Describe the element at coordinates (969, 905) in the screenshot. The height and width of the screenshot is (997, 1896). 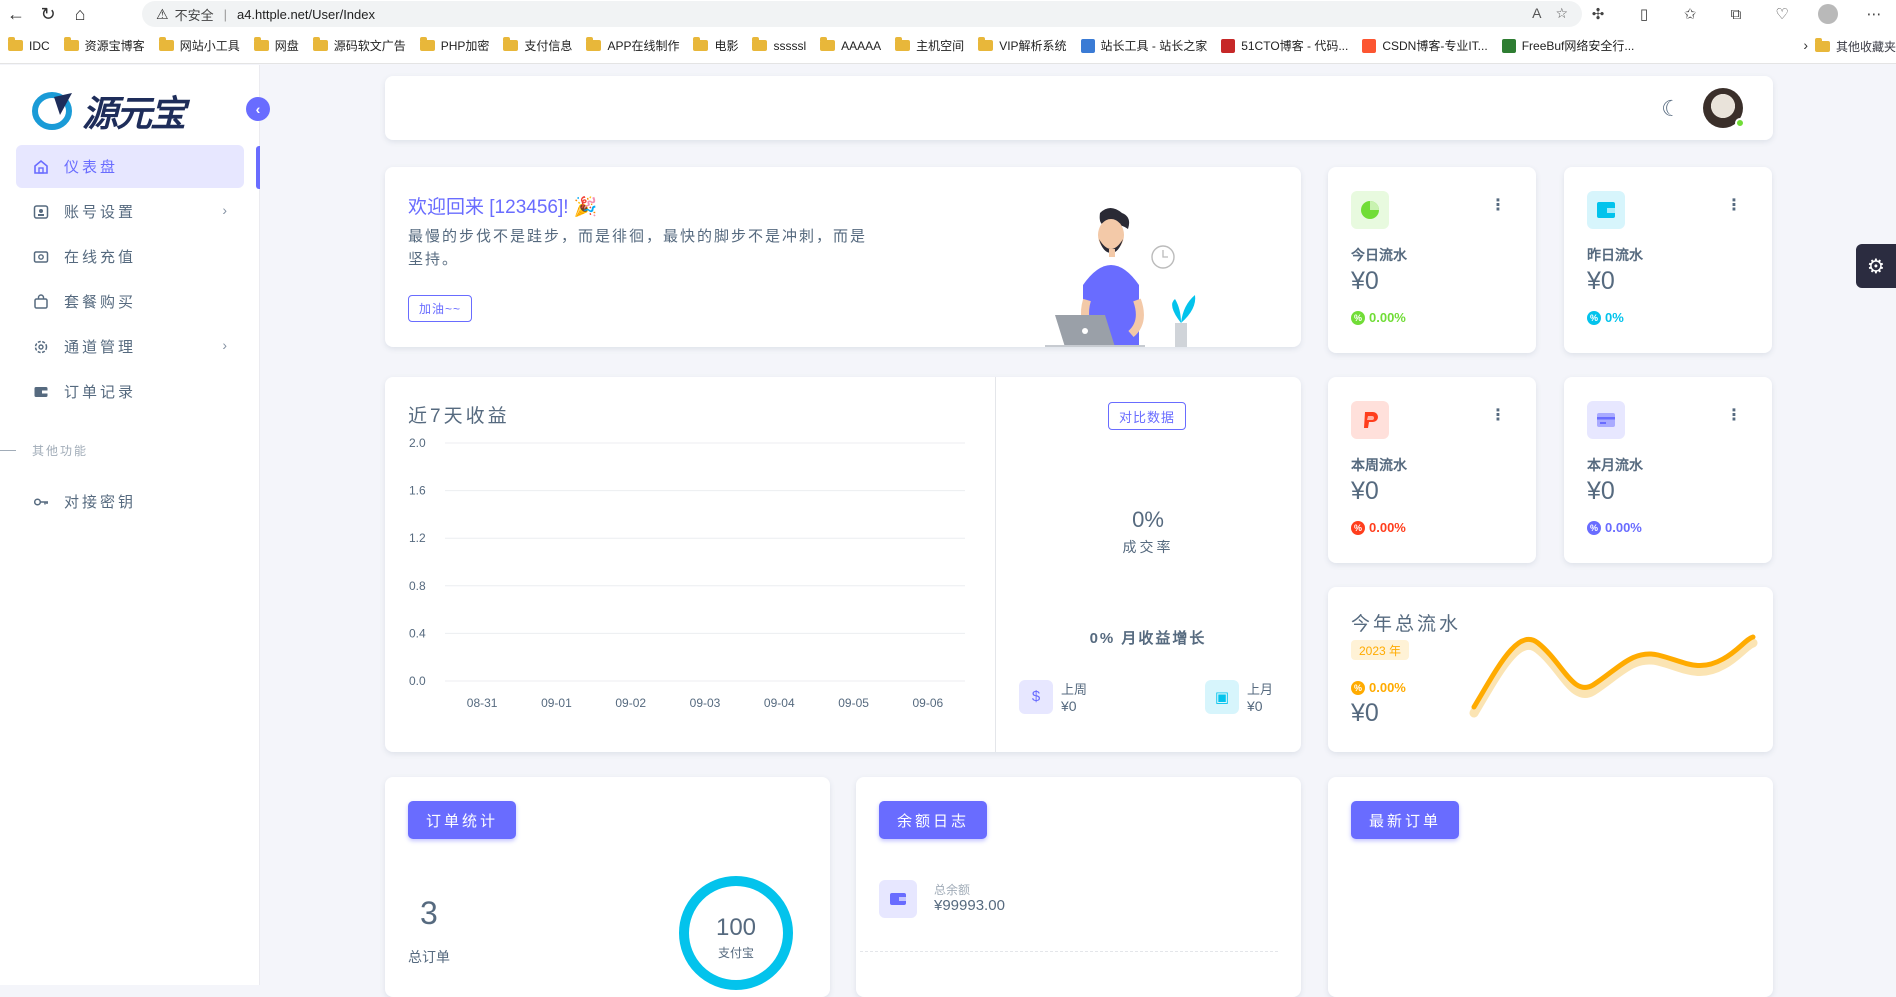
I see `balance-value: ¥99993.00` at that location.